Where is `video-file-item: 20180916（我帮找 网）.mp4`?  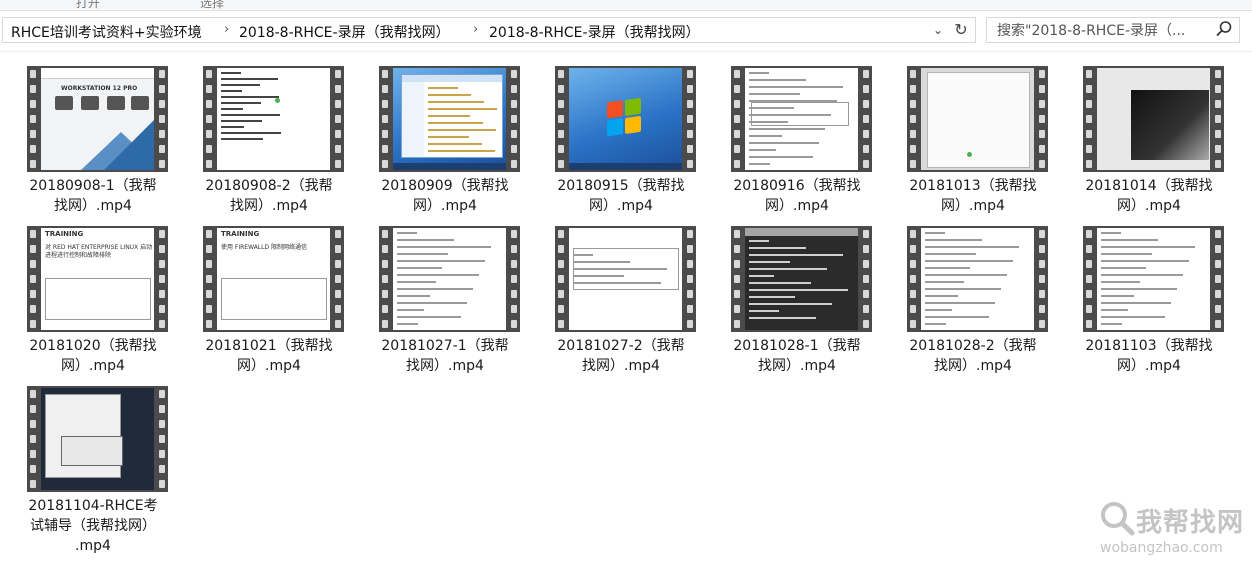
video-file-item: 20180916（我帮找 网）.mp4 is located at coordinates (797, 136).